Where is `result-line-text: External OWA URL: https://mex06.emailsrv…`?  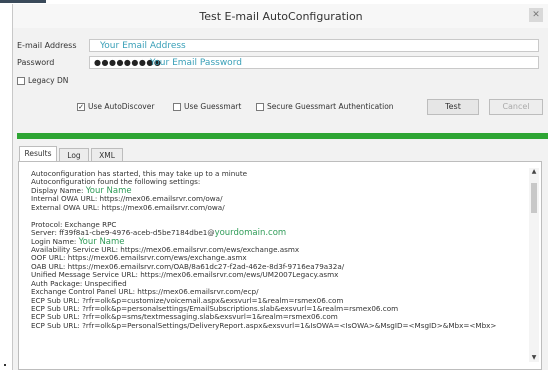 result-line-text: External OWA URL: https://mex06.emailsrv… is located at coordinates (128, 207).